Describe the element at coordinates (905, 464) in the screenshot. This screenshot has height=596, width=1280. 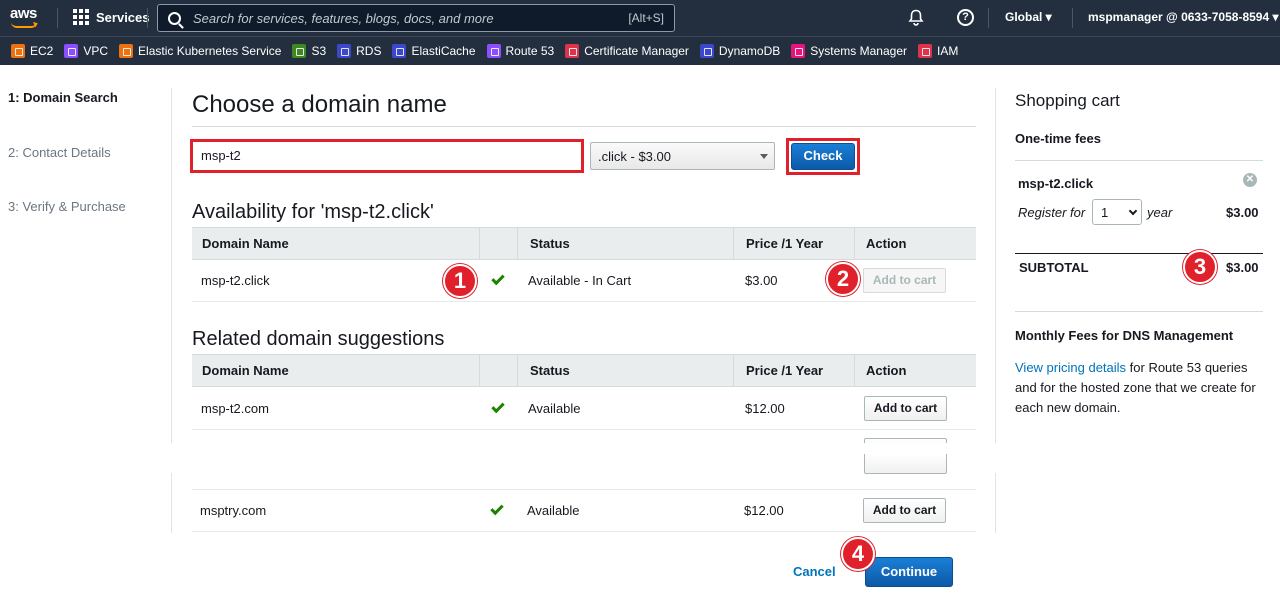
I see `add-to-cart-button-partial` at that location.